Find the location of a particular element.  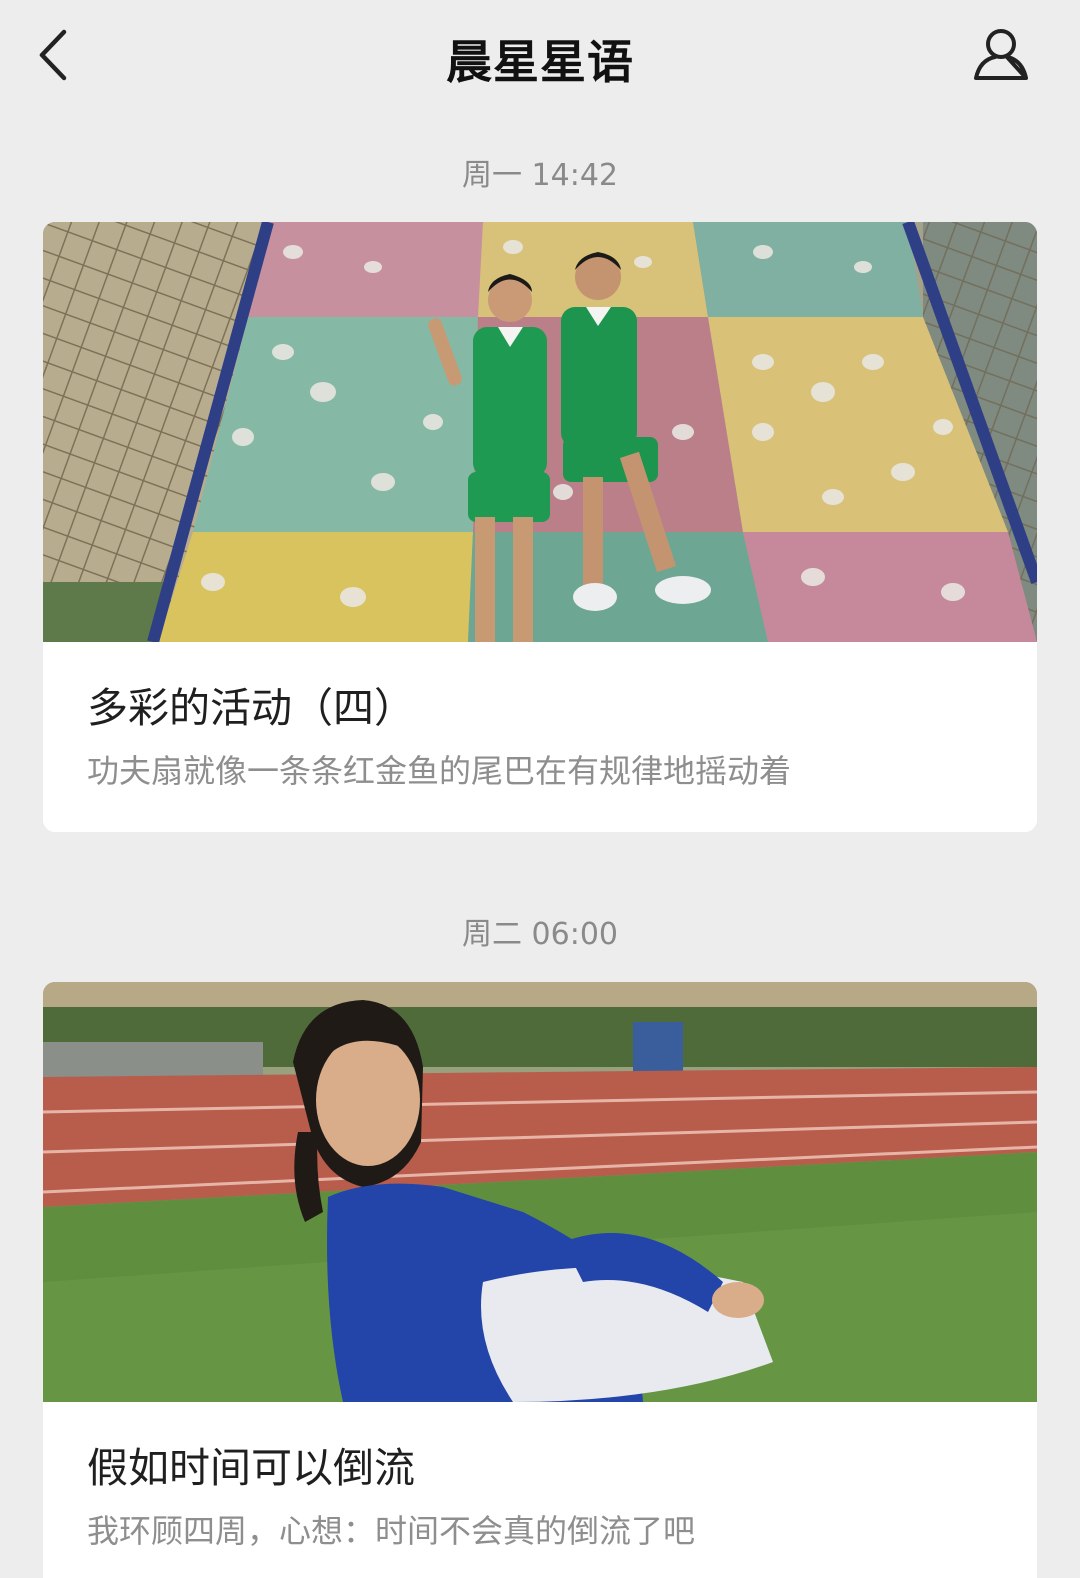

article-digest: 功夫扇就像一条条红金鱼的尾巴在有规律地摇动着 is located at coordinates (439, 771).